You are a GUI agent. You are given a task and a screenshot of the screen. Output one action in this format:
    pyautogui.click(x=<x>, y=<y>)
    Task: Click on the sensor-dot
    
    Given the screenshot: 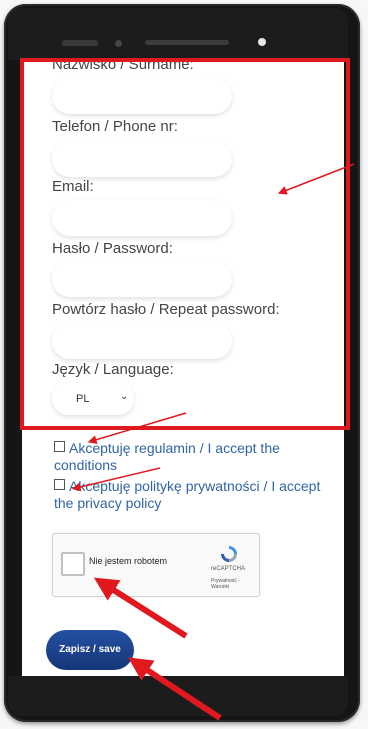 What is the action you would take?
    pyautogui.click(x=118, y=43)
    